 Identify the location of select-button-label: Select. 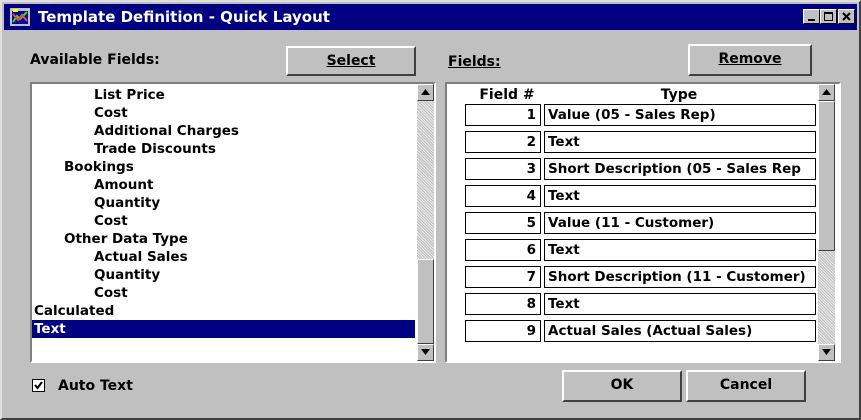
(351, 61).